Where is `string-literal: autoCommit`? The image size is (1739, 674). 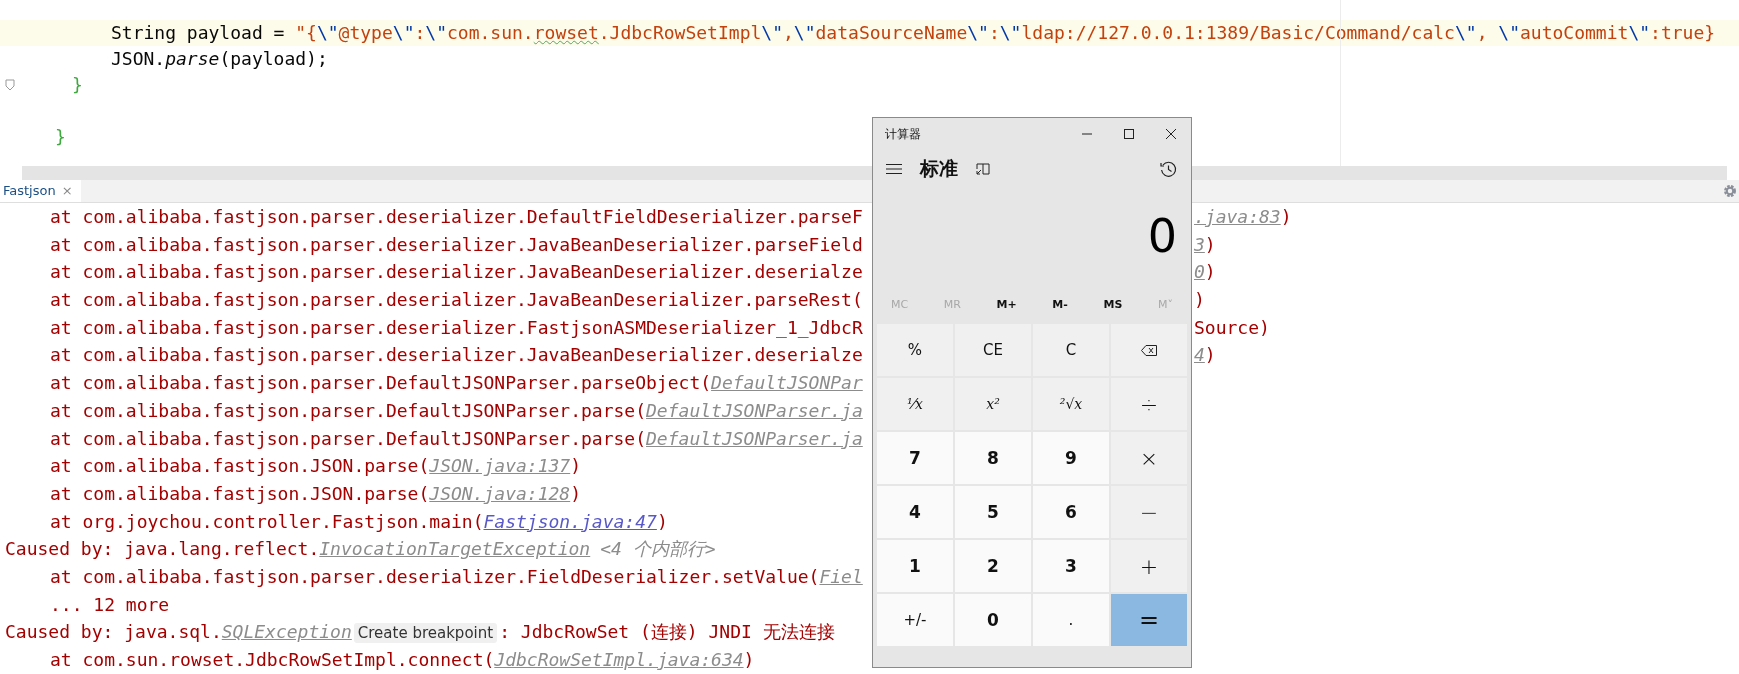
string-literal: autoCommit is located at coordinates (1574, 32).